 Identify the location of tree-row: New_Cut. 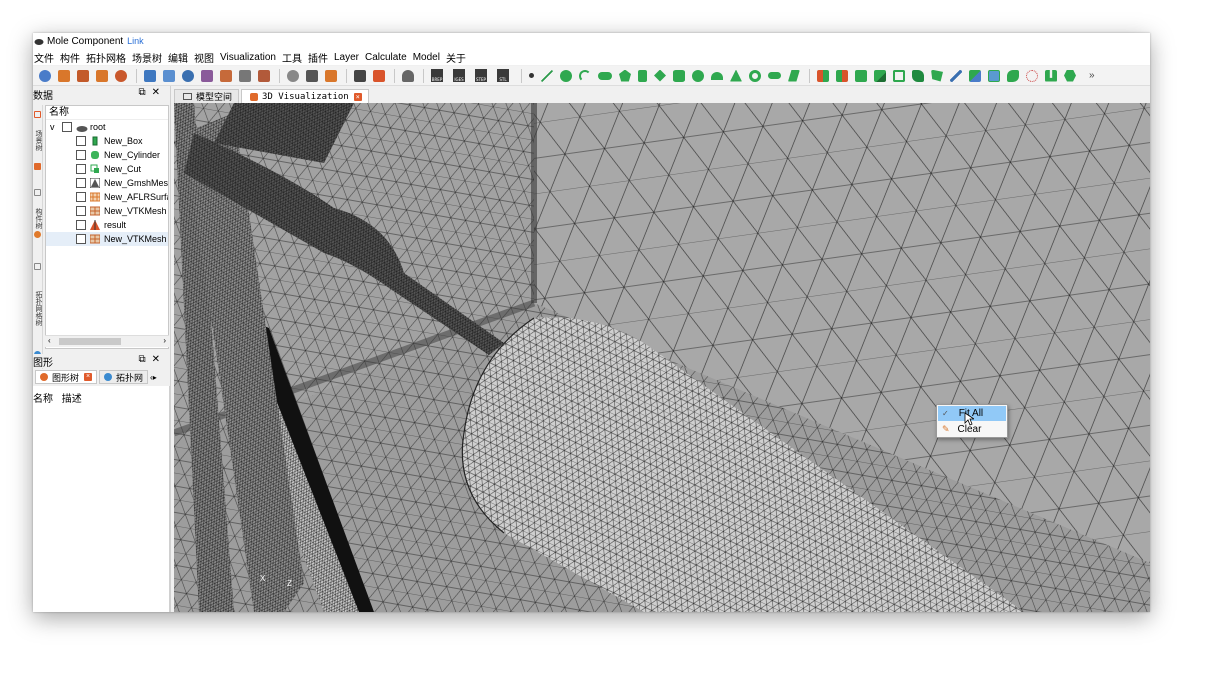
(107, 169).